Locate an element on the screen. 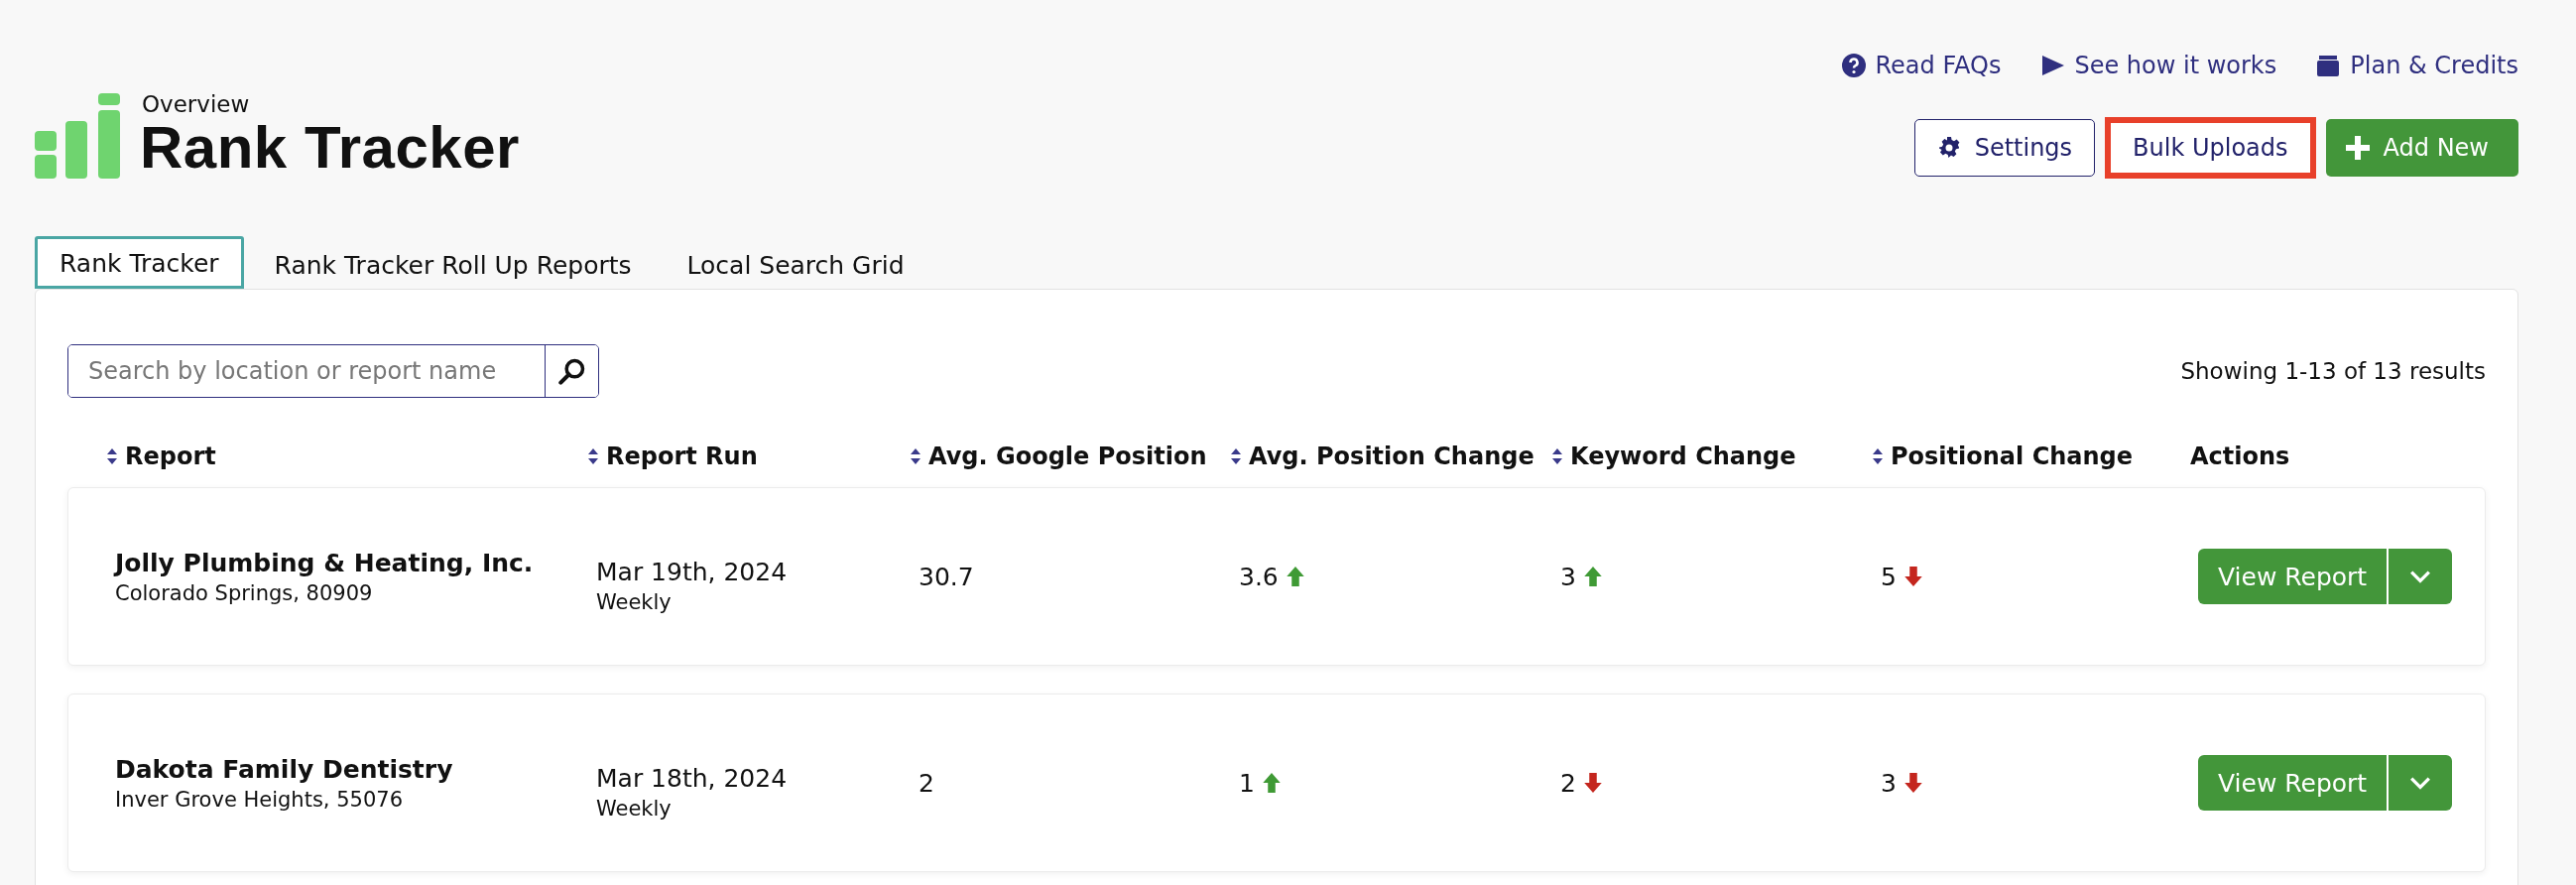 The width and height of the screenshot is (2576, 885). settings-icon is located at coordinates (1948, 148).